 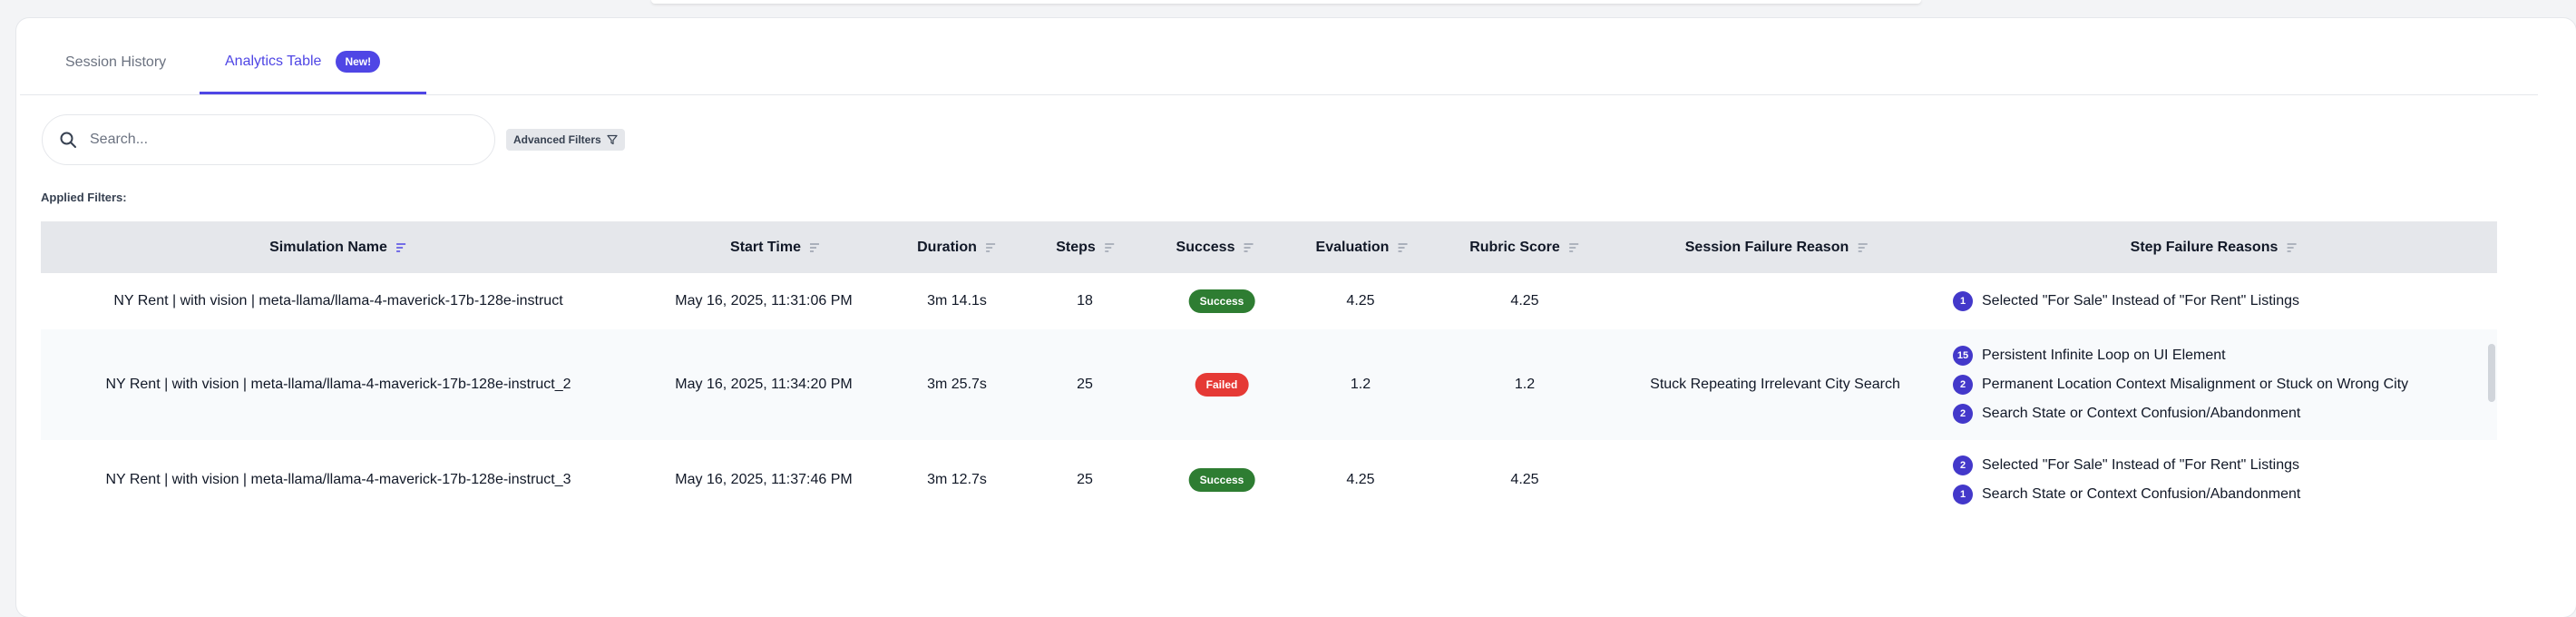 I want to click on column-header-rubric-score: Rubric Score, so click(x=1524, y=247).